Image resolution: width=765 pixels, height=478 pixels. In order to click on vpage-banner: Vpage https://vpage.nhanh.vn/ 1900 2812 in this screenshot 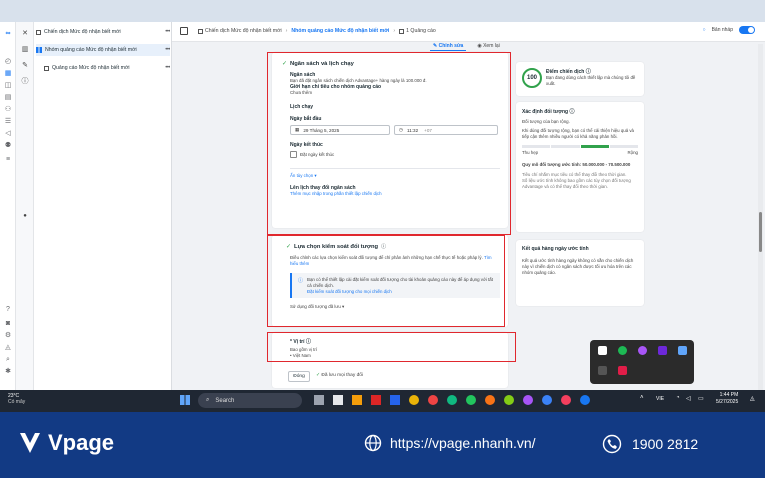, I will do `click(382, 445)`.